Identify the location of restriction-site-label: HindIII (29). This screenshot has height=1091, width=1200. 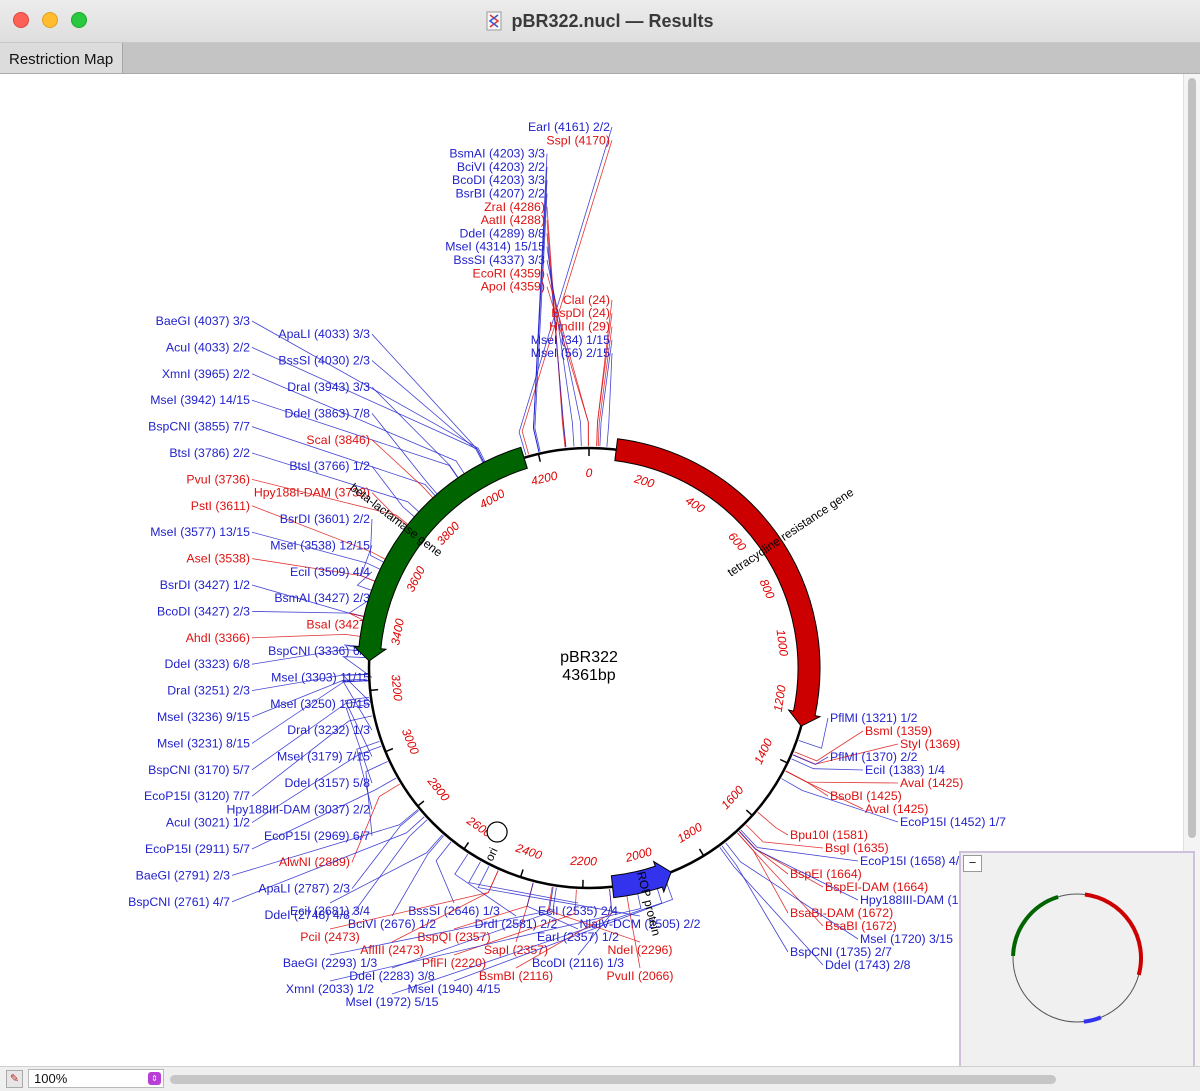
(579, 327).